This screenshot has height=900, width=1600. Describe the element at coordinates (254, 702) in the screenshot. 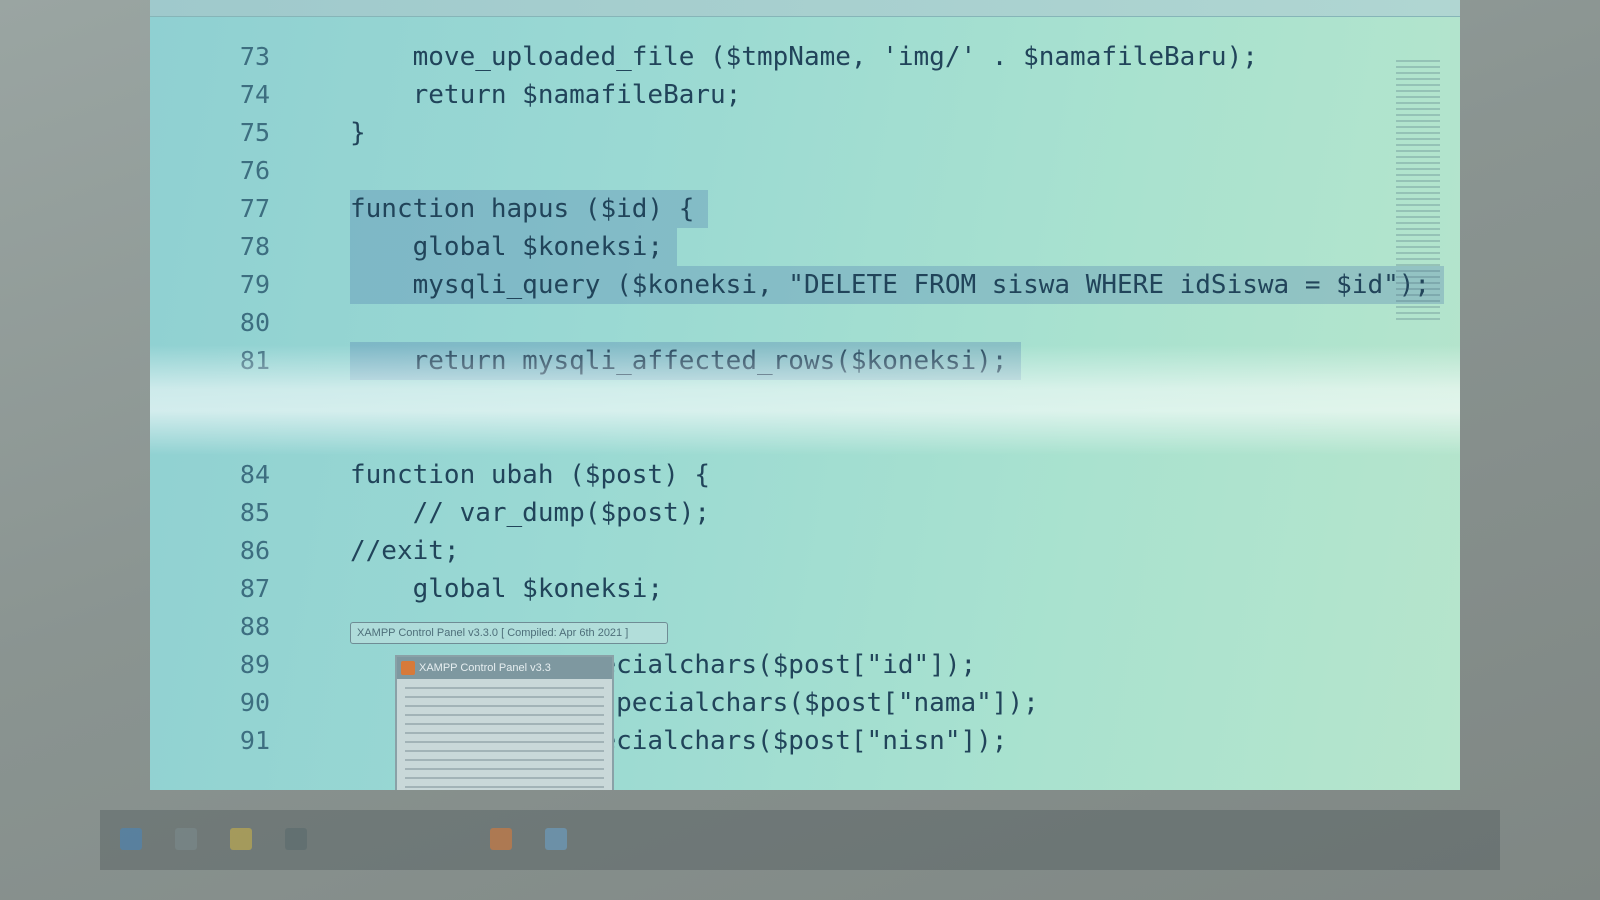

I see `line-number: 90` at that location.